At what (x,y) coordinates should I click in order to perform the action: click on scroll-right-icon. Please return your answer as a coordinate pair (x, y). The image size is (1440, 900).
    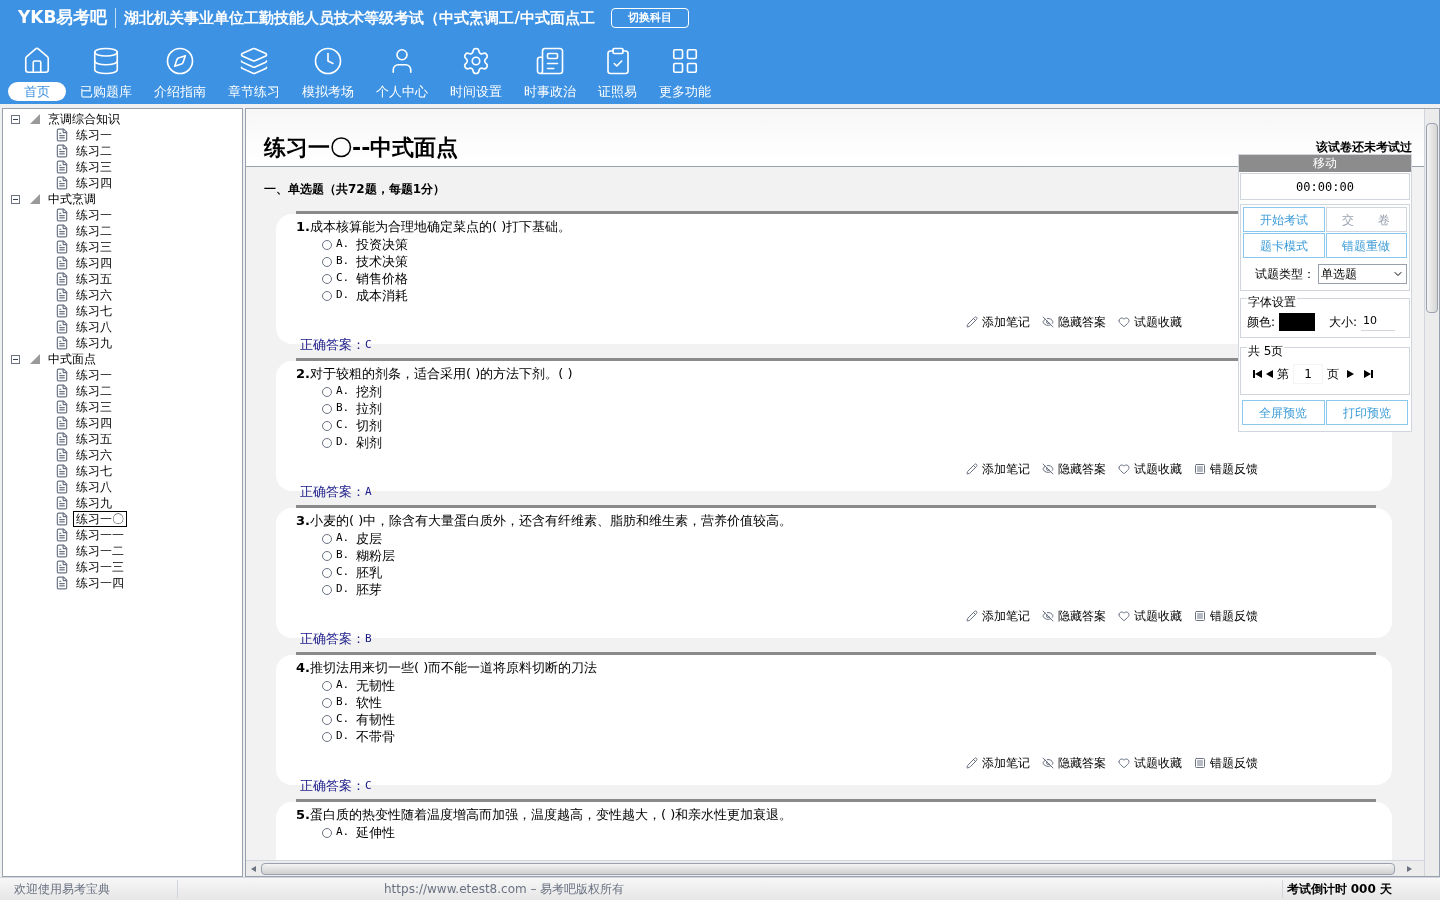
    Looking at the image, I should click on (1409, 868).